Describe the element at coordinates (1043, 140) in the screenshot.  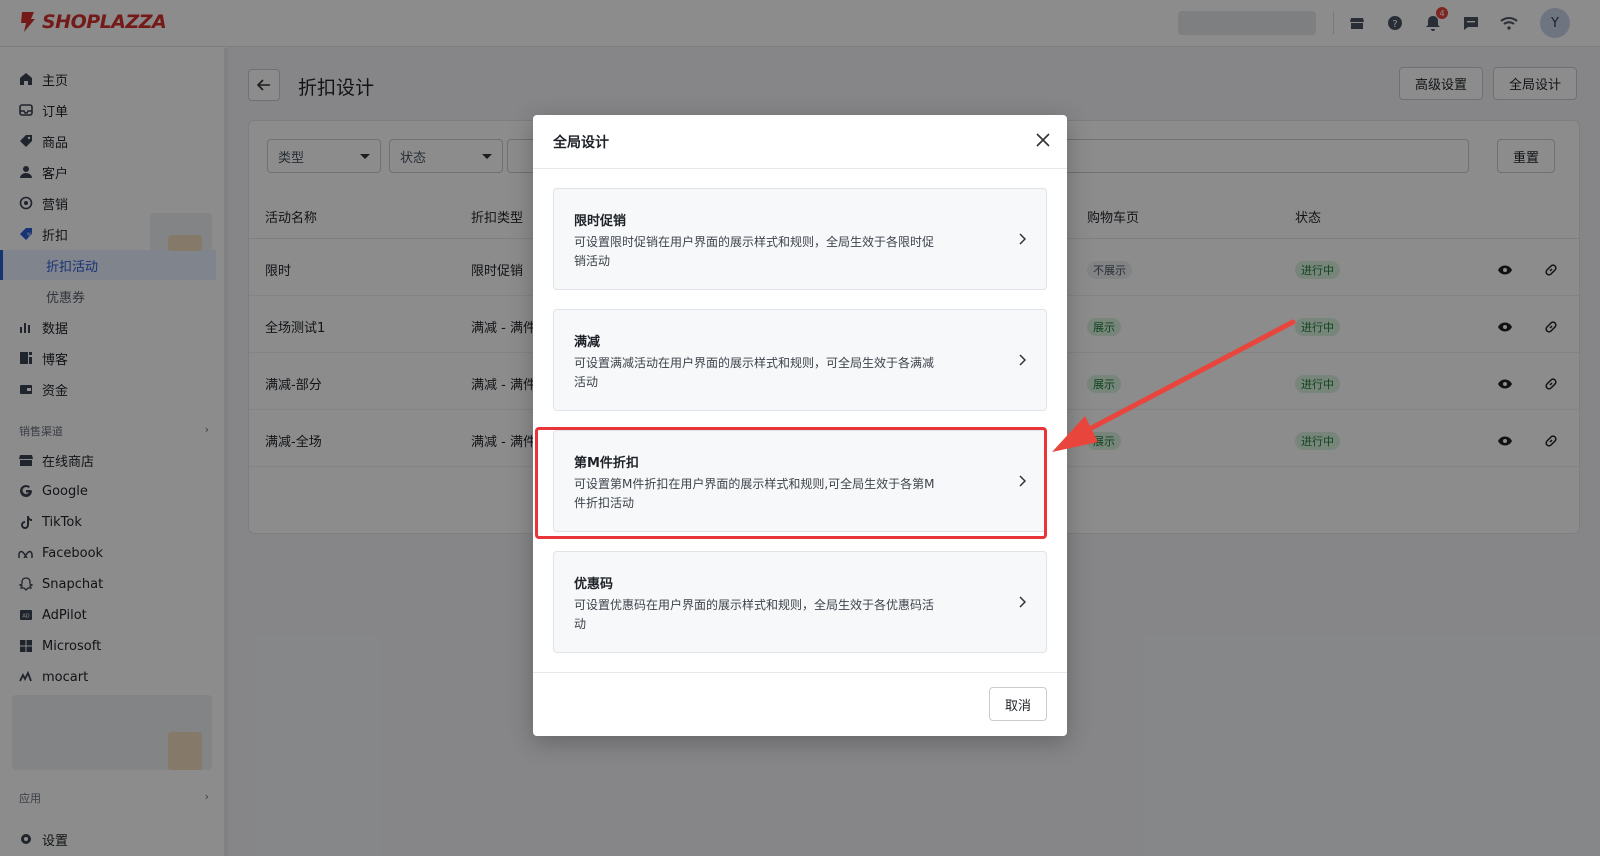
I see `close-icon` at that location.